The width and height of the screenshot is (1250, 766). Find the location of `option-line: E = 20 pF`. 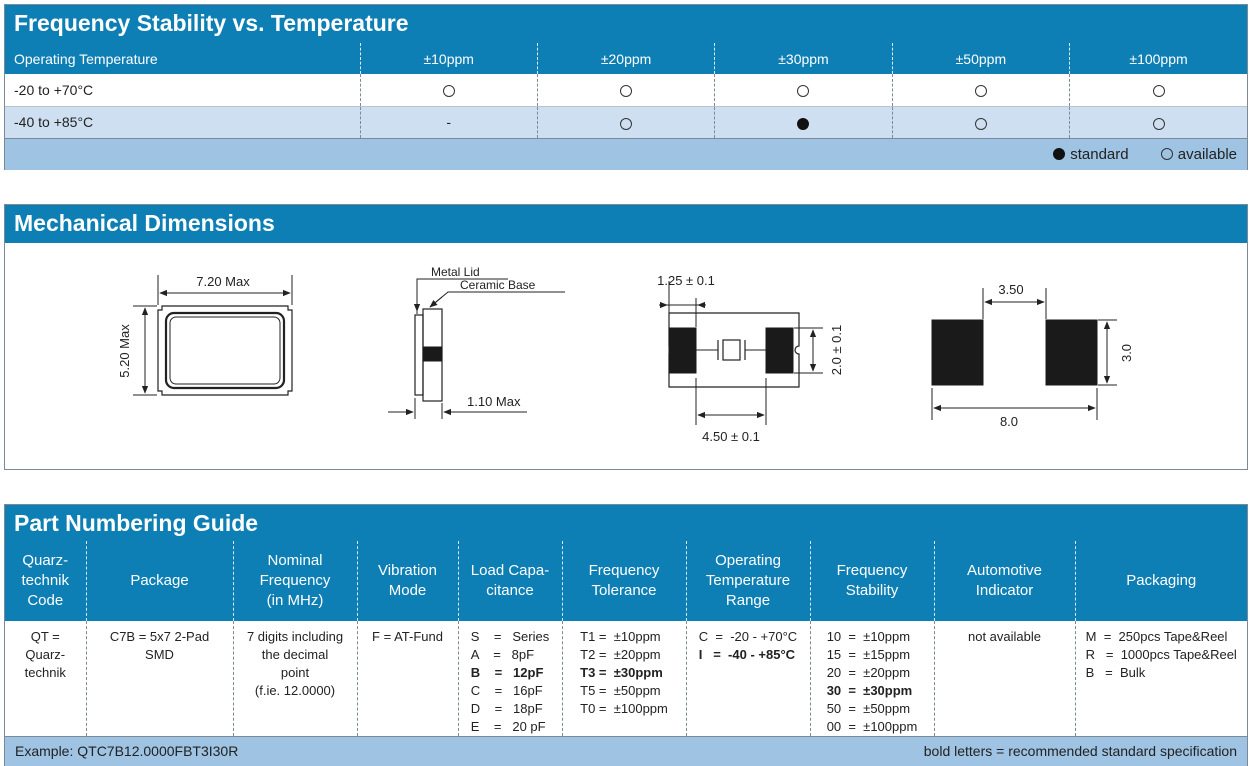

option-line: E = 20 pF is located at coordinates (508, 726).